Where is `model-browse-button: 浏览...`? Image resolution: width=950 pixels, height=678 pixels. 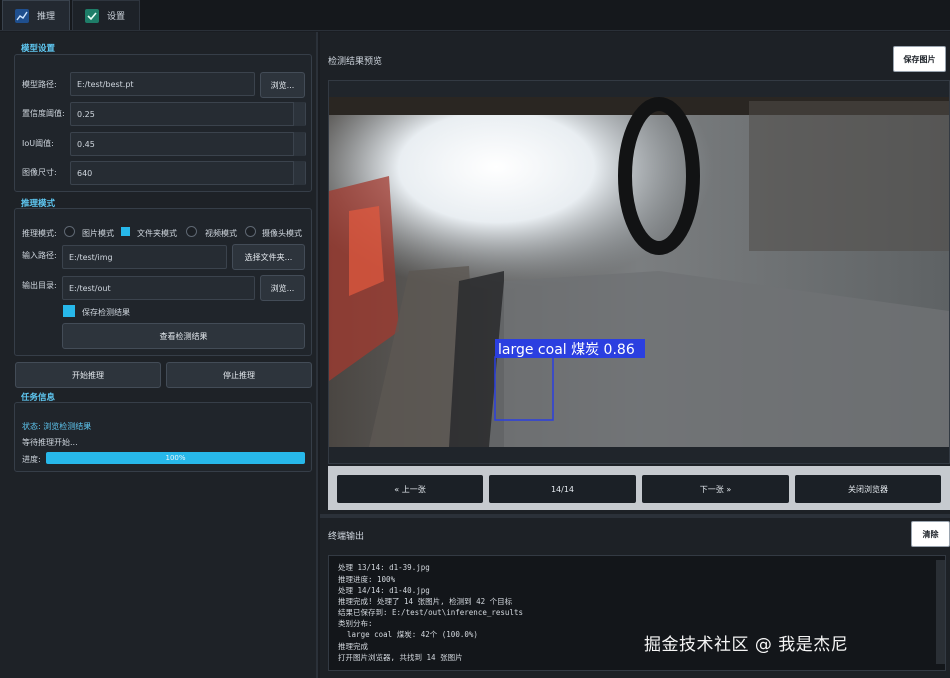 model-browse-button: 浏览... is located at coordinates (282, 85).